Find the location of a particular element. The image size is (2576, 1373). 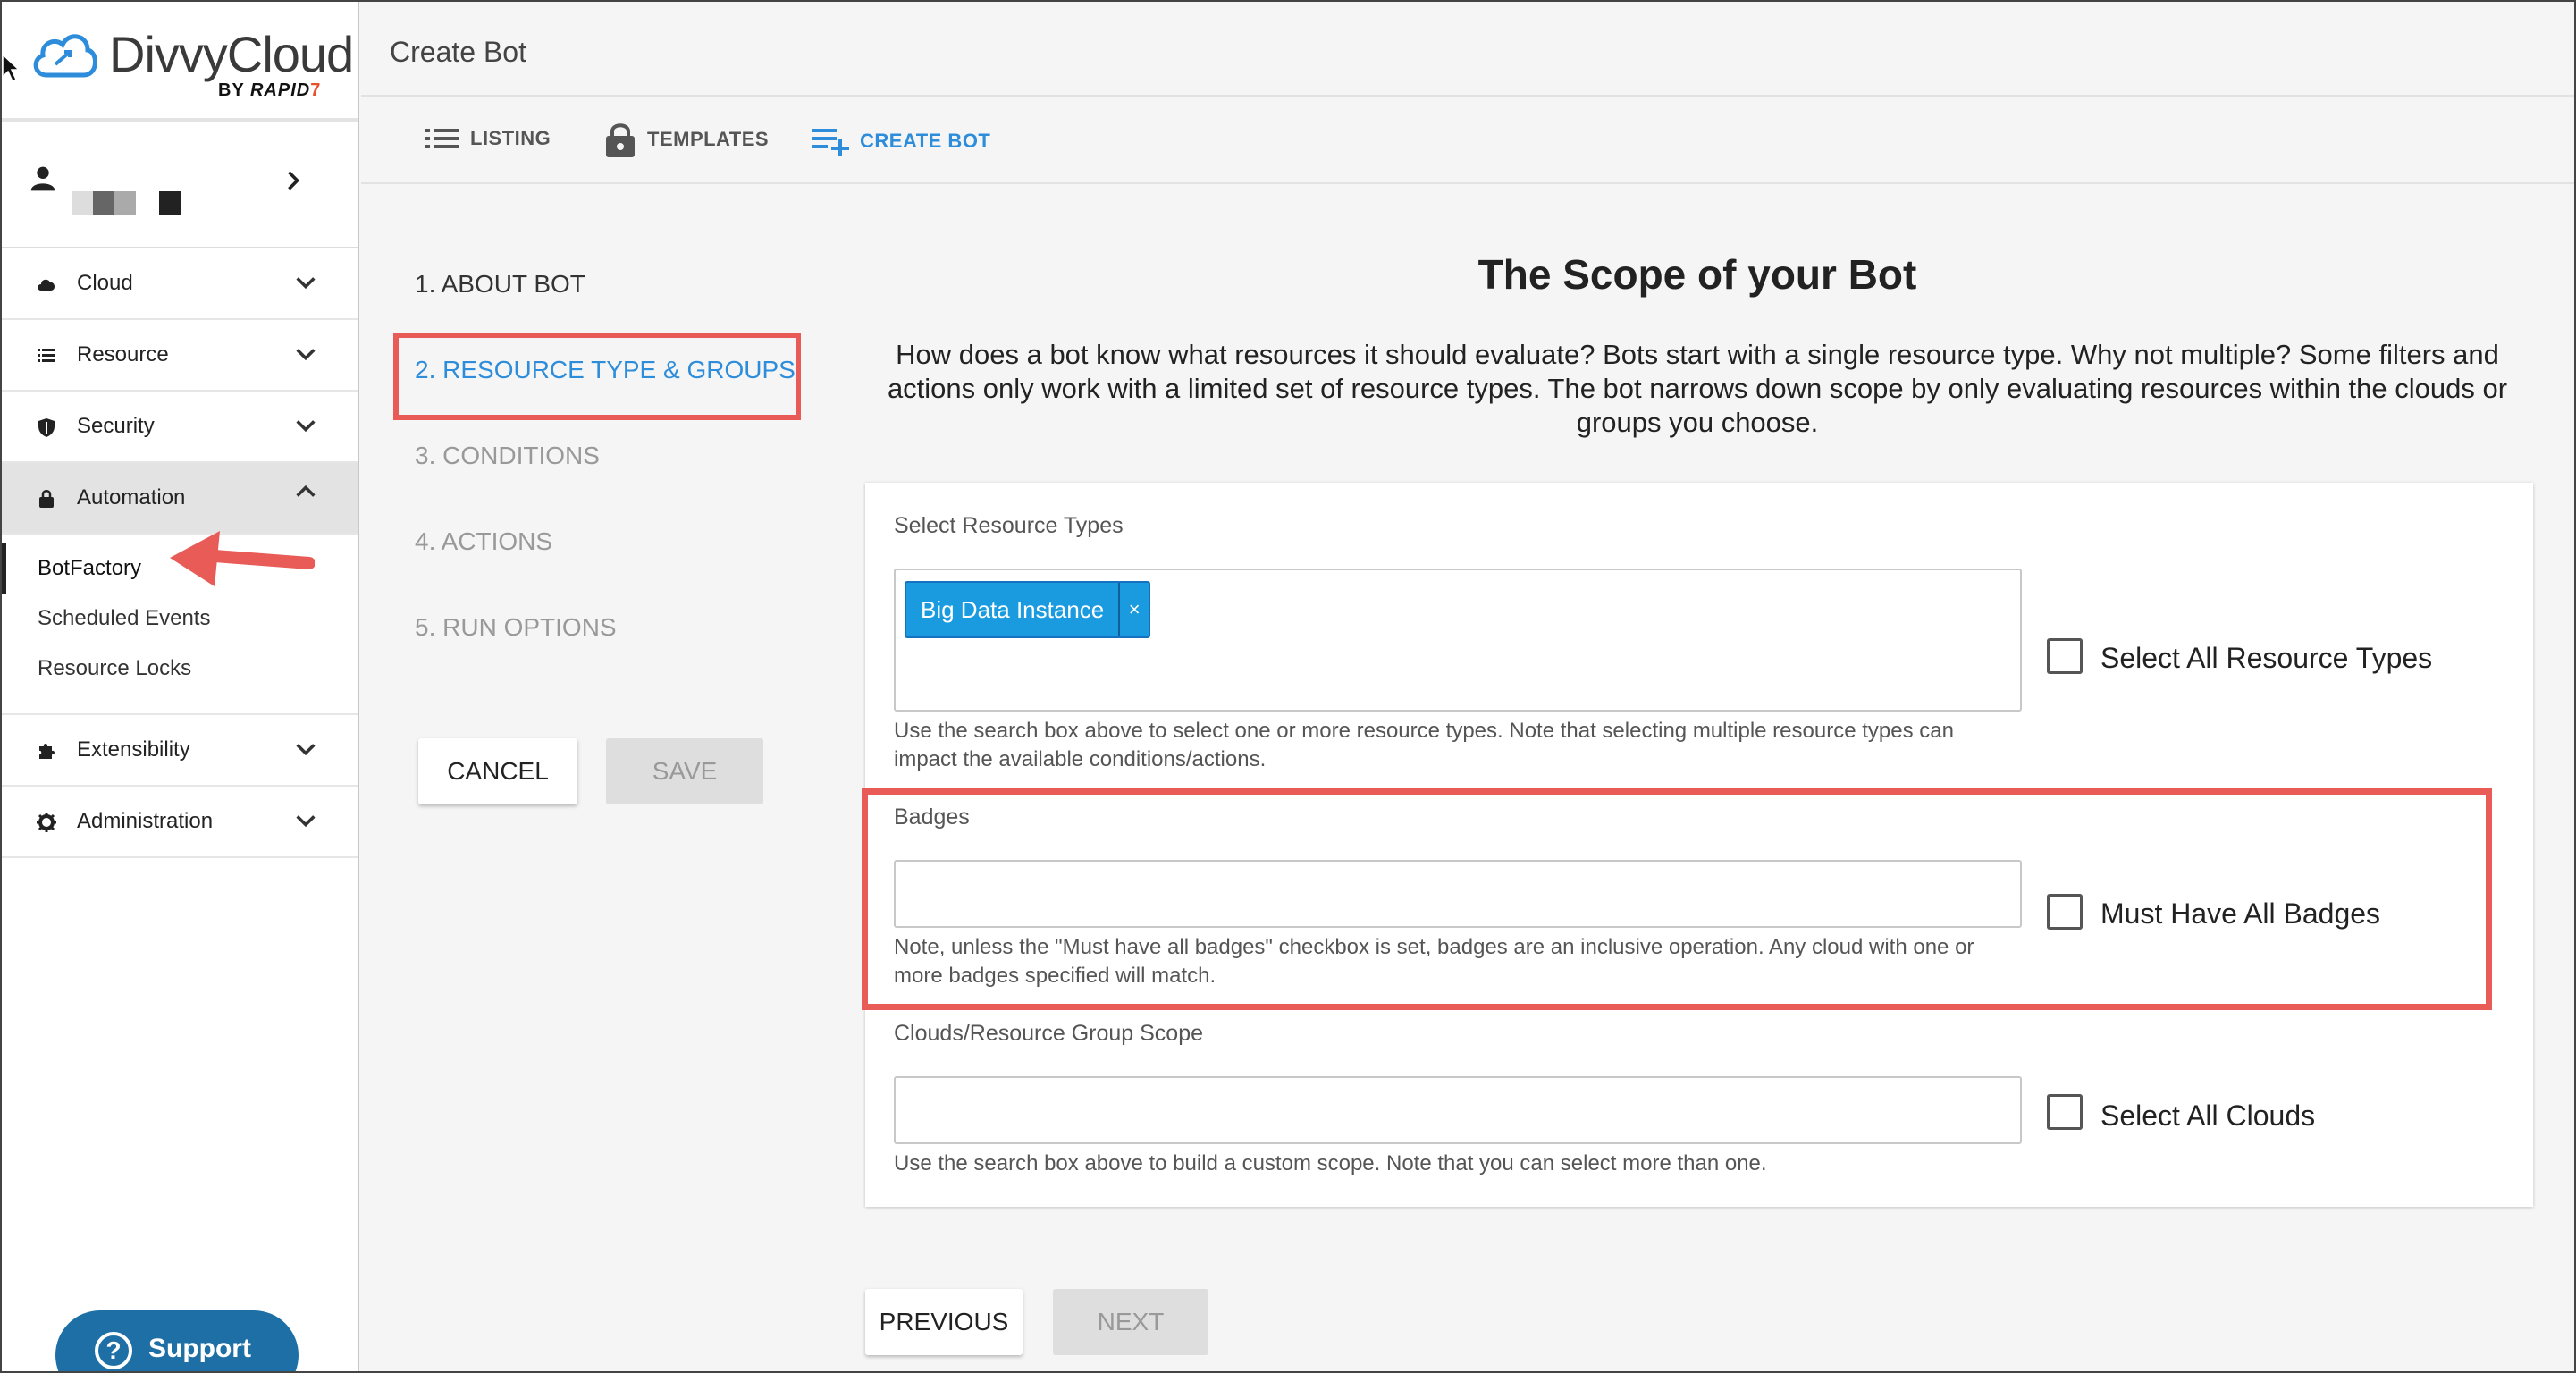

tab-label: TEMPLATES is located at coordinates (709, 139).